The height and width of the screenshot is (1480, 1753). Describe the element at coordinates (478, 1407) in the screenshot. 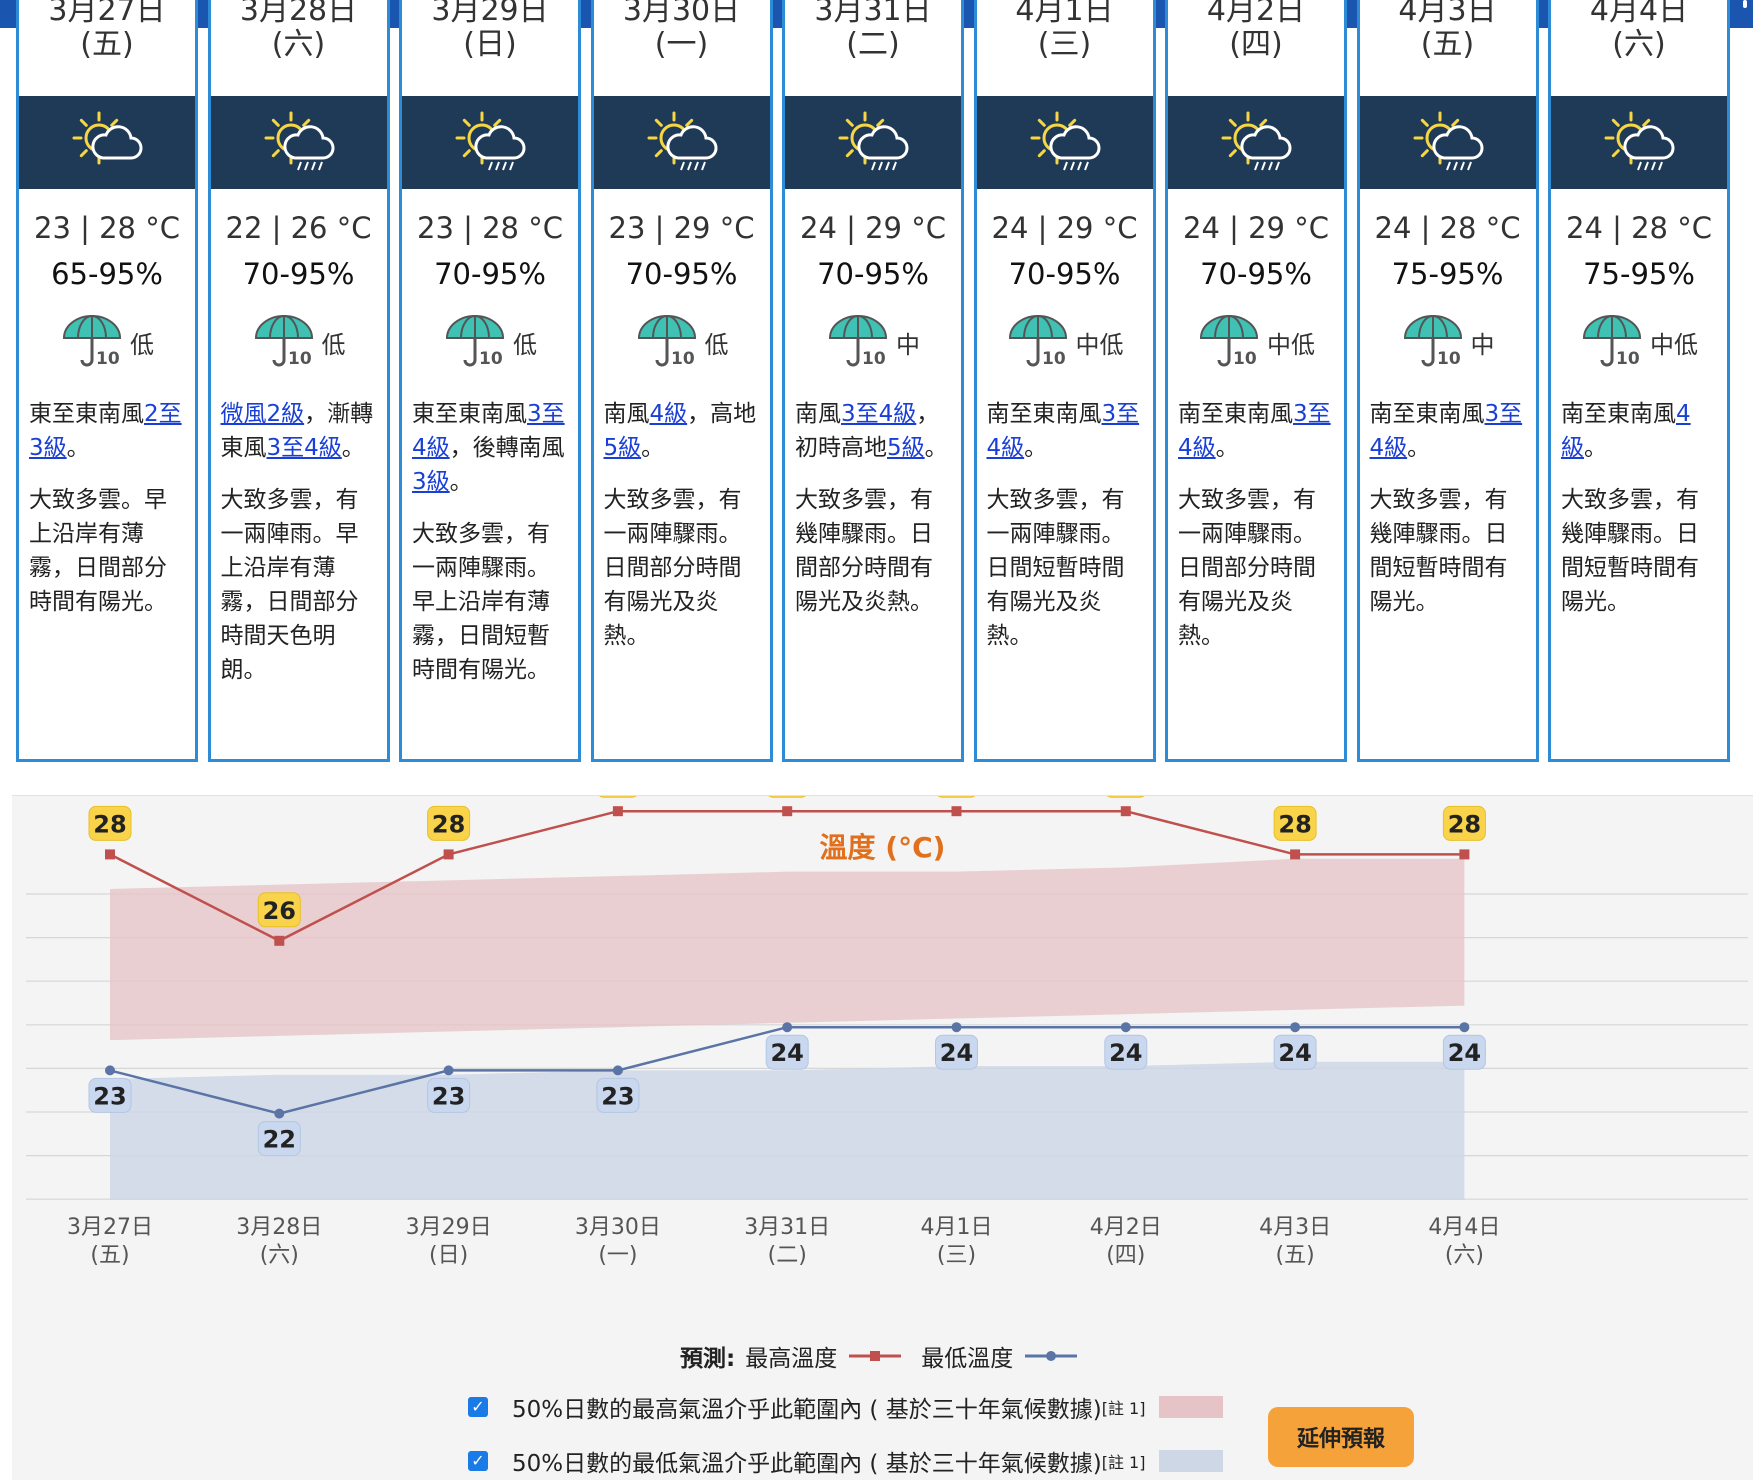

I see `max-range-checkbox: ✓` at that location.